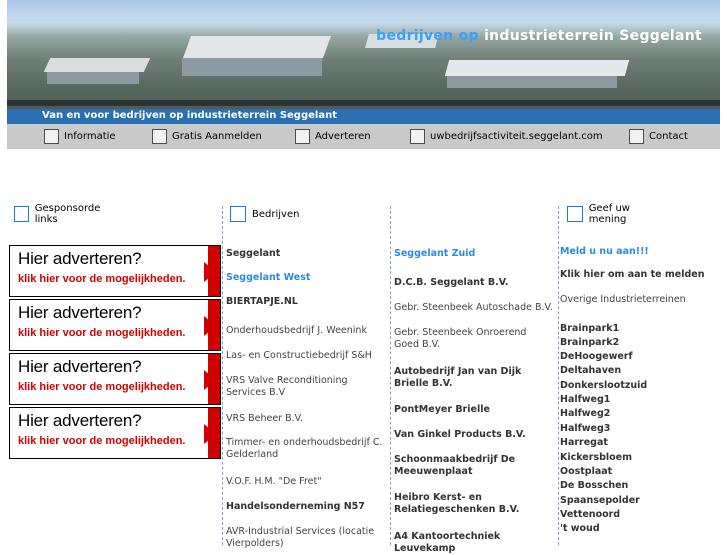  Describe the element at coordinates (640, 357) in the screenshot. I see `terrain-link: DeHoogewerf` at that location.